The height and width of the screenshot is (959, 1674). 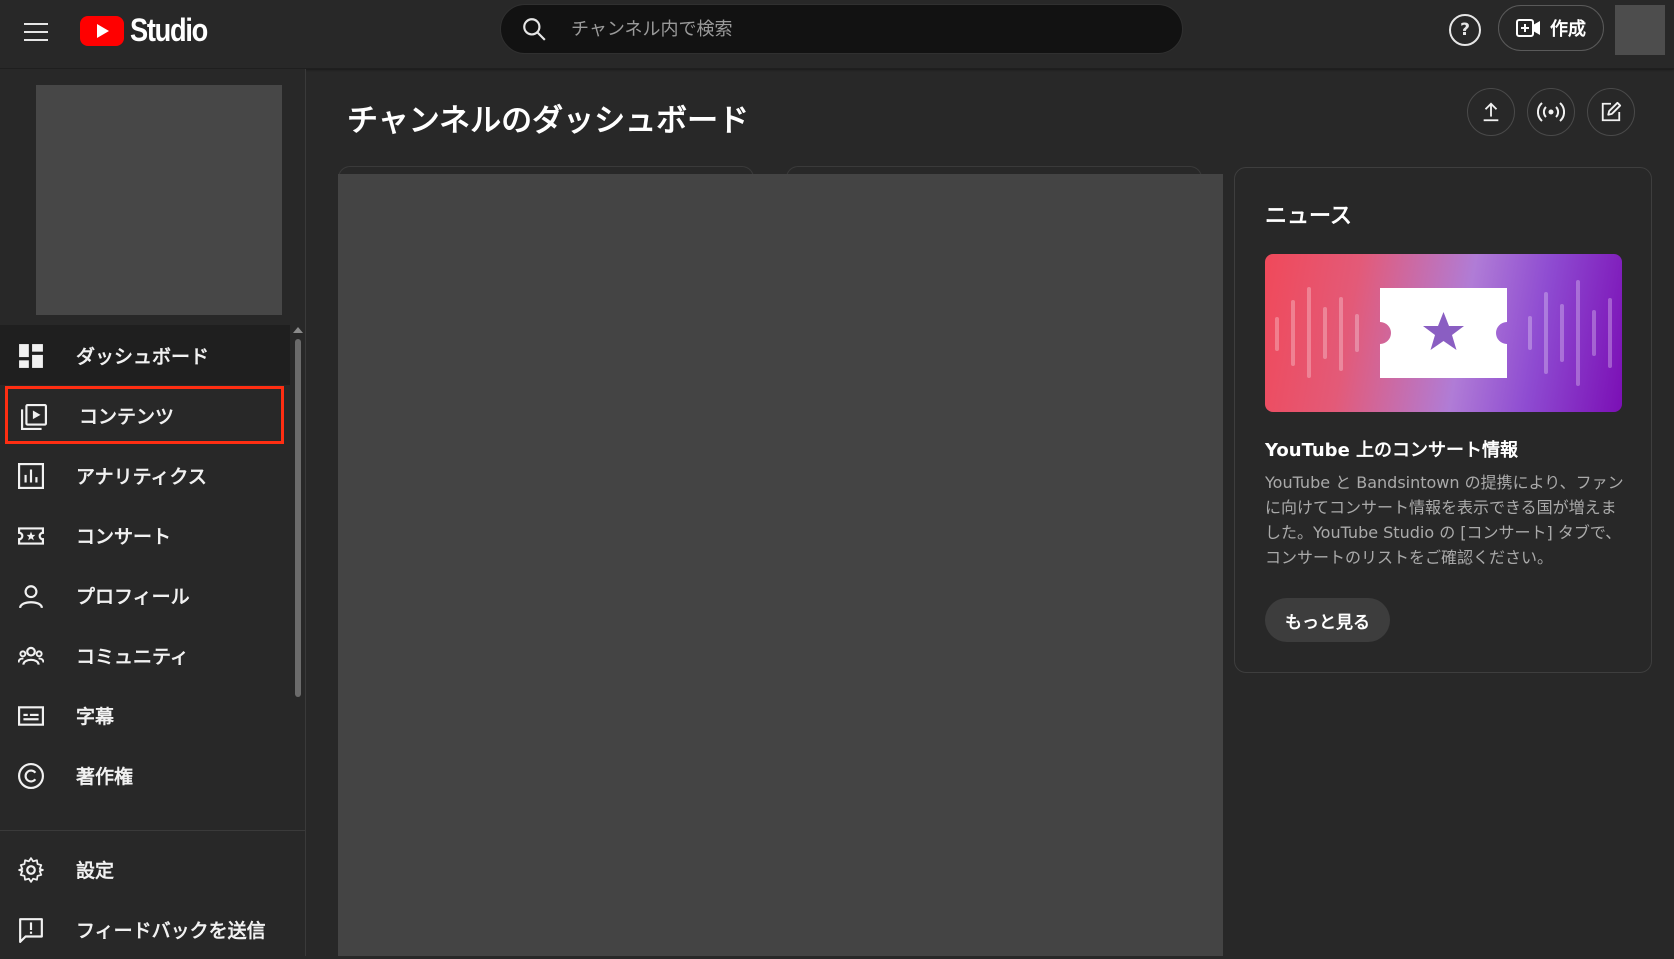 I want to click on community-icon, so click(x=31, y=655).